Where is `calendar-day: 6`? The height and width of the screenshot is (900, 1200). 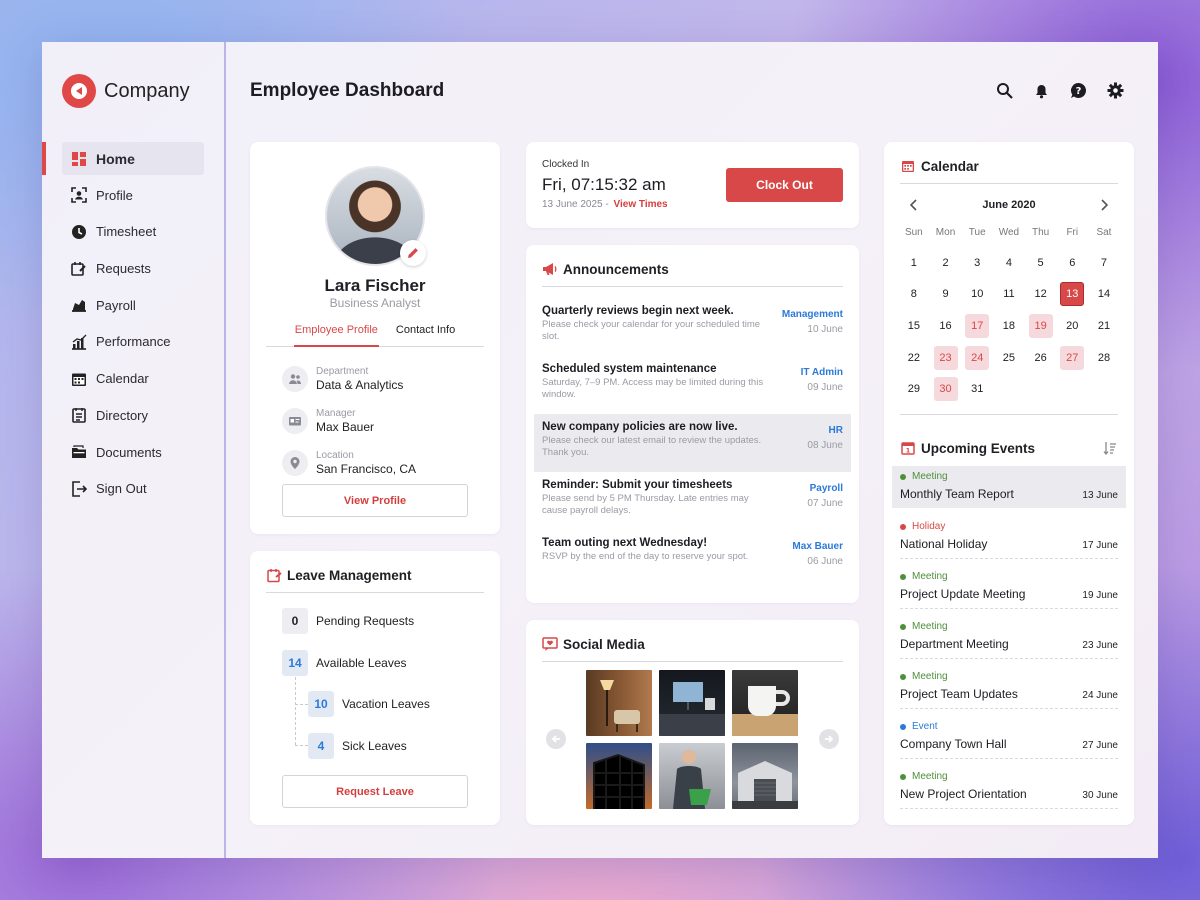
calendar-day: 6 is located at coordinates (1072, 263).